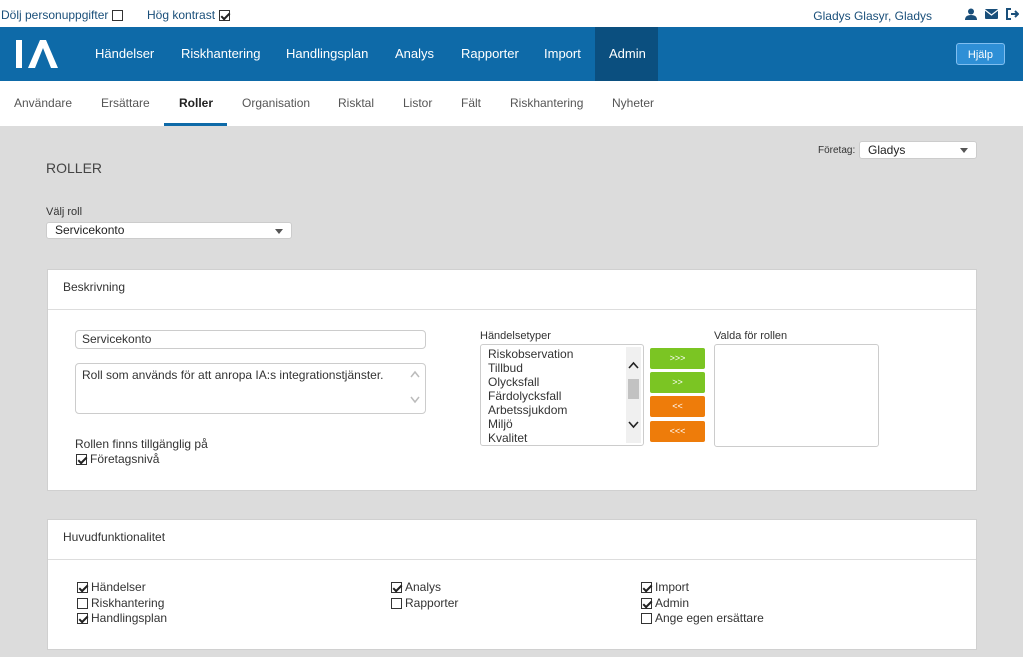  What do you see at coordinates (837, 150) in the screenshot?
I see `company-label: Företag:` at bounding box center [837, 150].